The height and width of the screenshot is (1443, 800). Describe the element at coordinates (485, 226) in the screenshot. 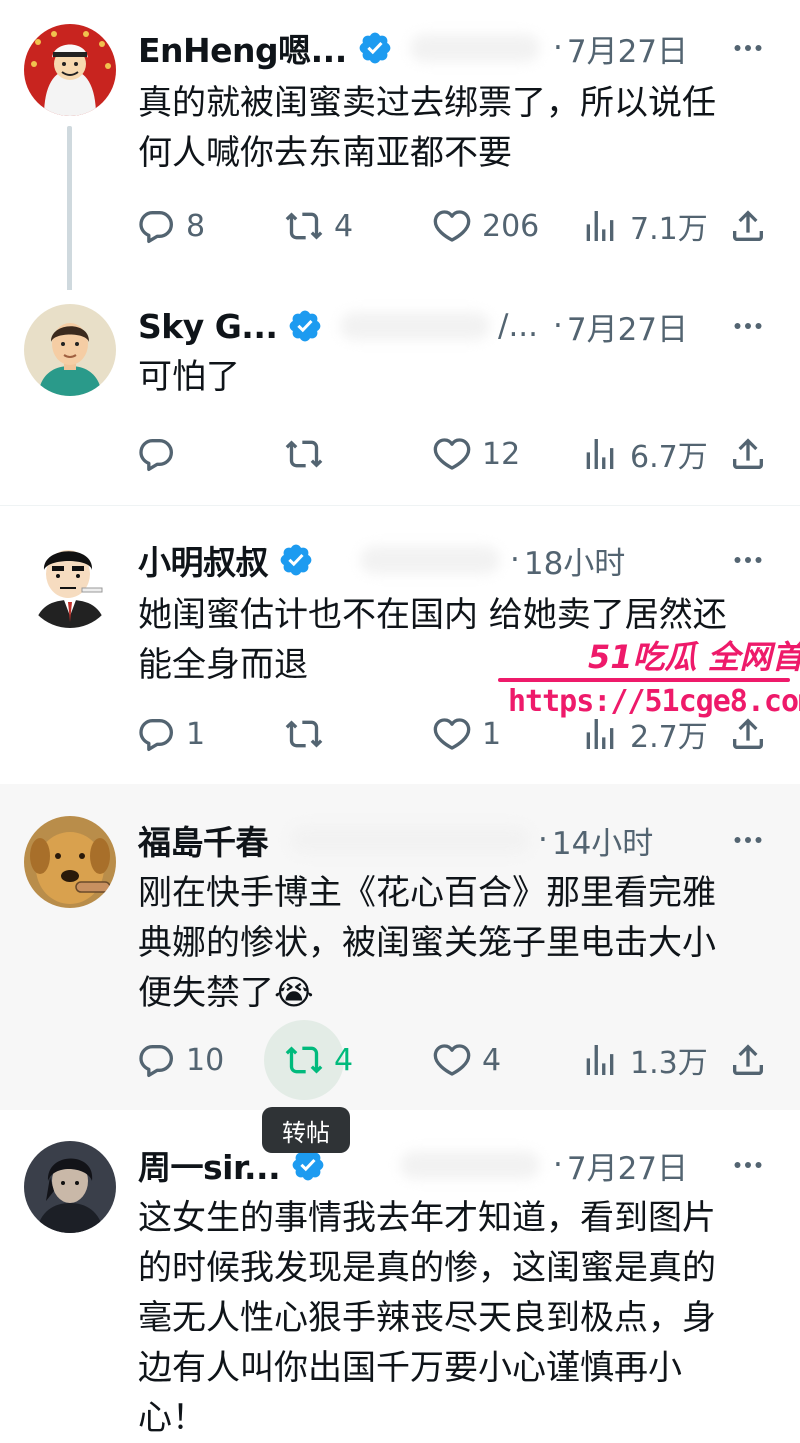

I see `like-button: 206` at that location.